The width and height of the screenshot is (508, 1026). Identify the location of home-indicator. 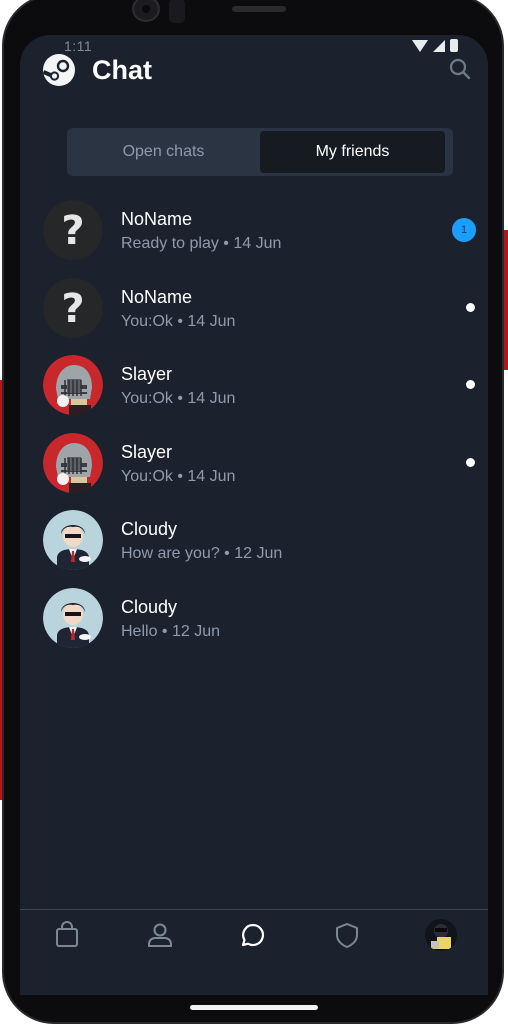
(254, 1007).